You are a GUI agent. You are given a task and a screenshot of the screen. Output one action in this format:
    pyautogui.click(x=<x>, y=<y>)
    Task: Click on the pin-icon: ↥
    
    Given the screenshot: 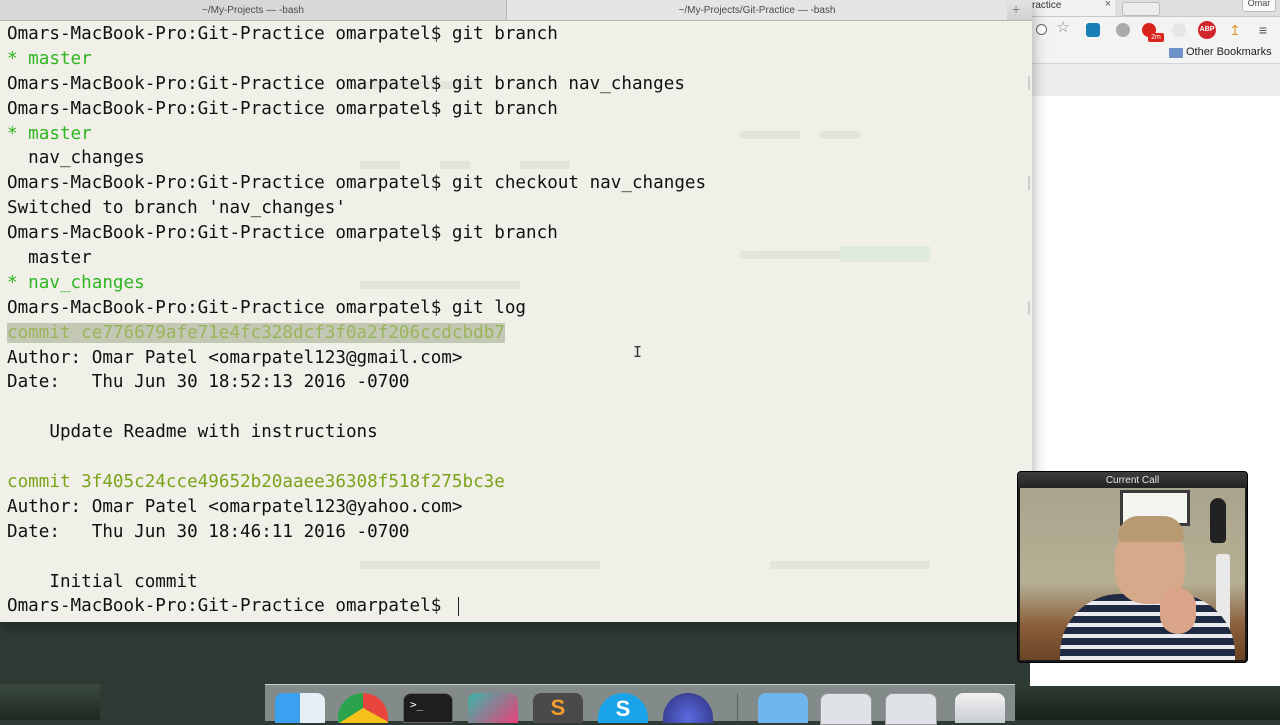 What is the action you would take?
    pyautogui.click(x=1235, y=30)
    